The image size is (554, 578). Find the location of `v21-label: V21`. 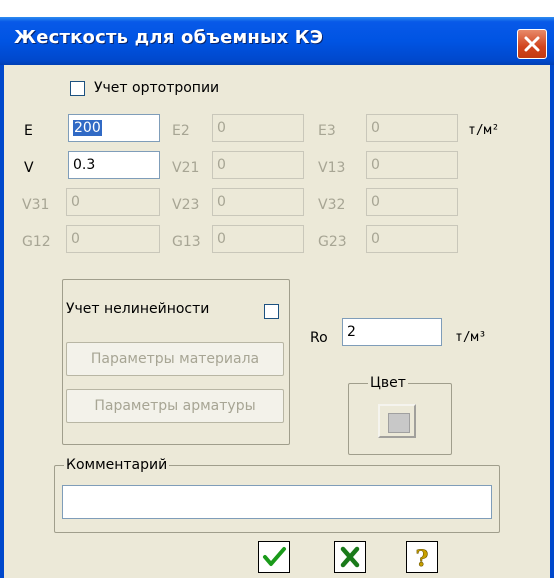

v21-label: V21 is located at coordinates (186, 168).